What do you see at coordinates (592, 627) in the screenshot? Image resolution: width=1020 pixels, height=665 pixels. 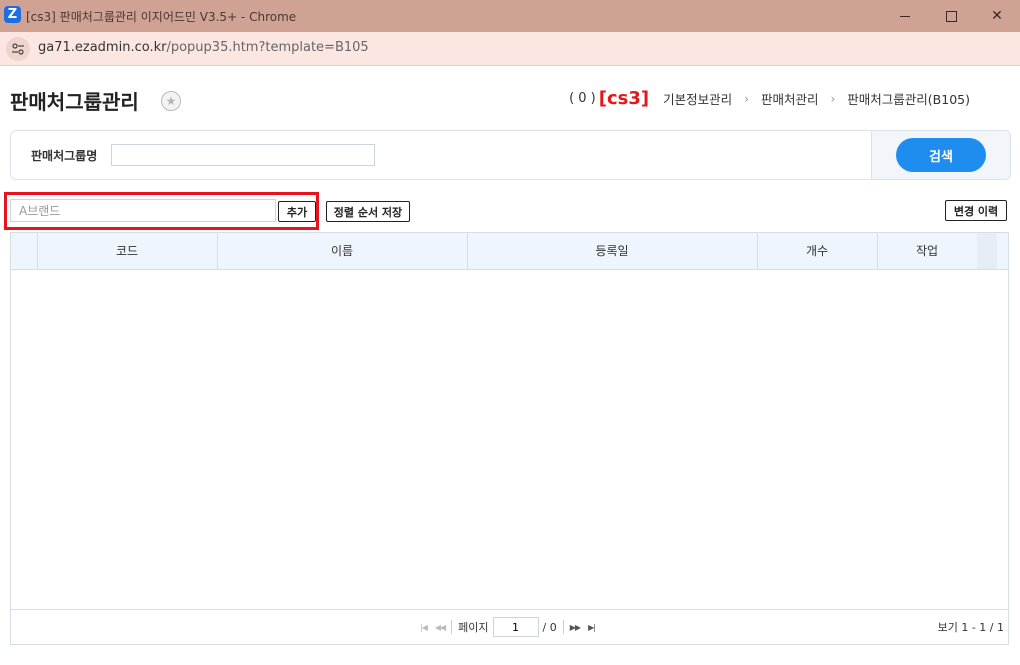 I see `last-page-icon: ▶|` at bounding box center [592, 627].